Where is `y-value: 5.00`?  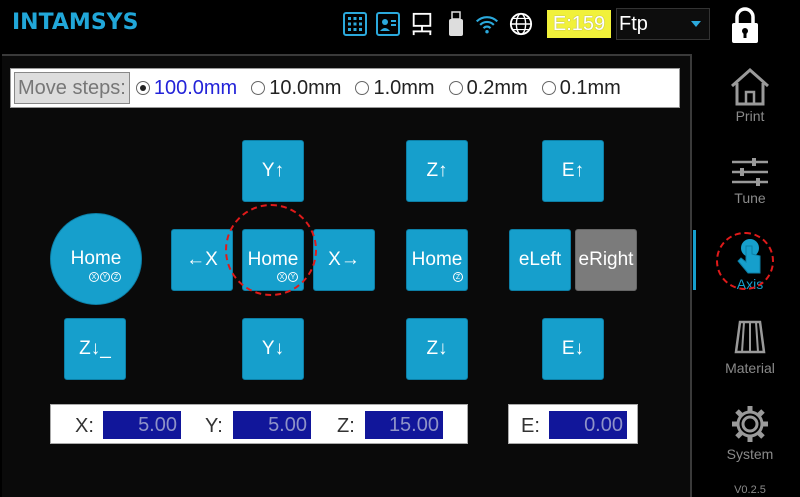
y-value: 5.00 is located at coordinates (272, 425).